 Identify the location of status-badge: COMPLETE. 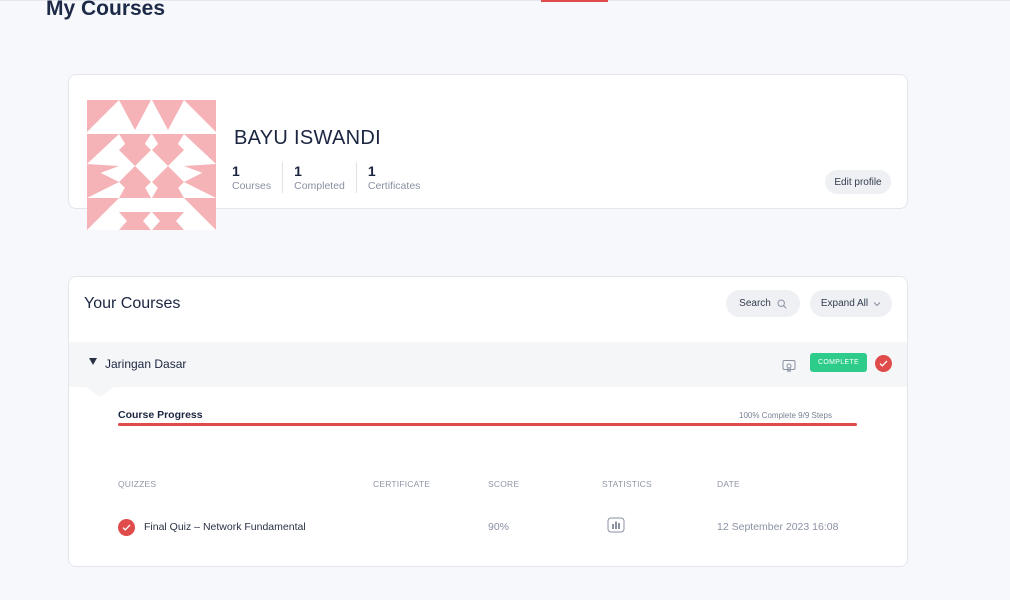
(838, 362).